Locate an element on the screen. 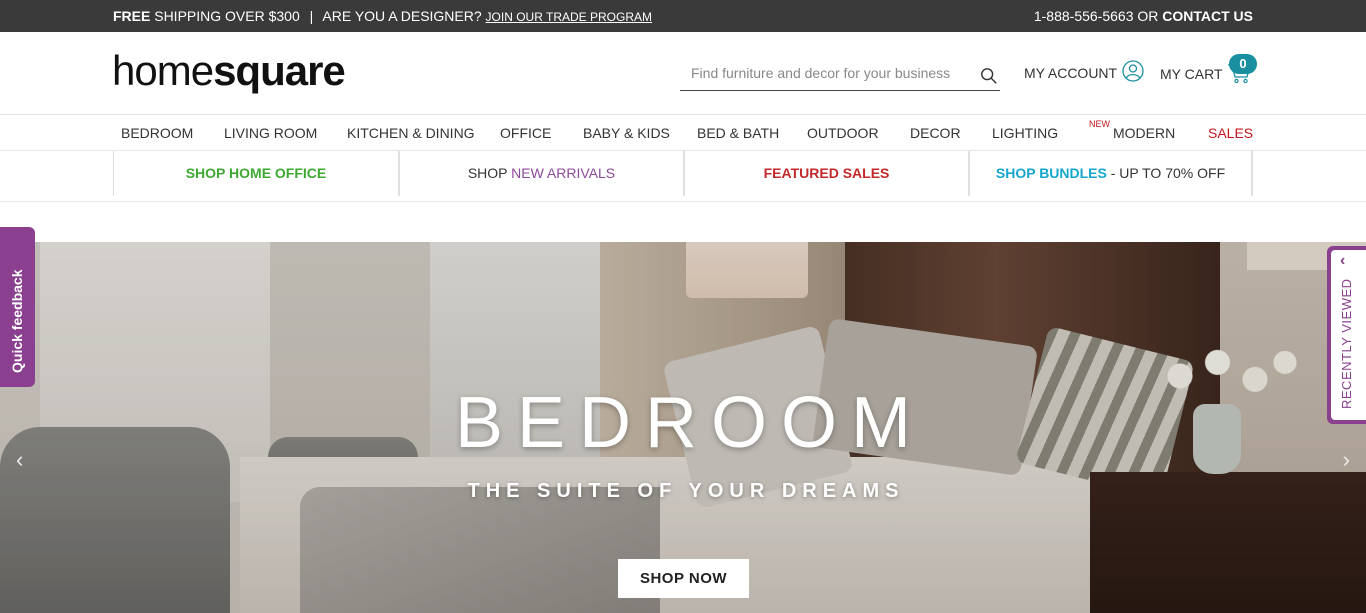 The height and width of the screenshot is (613, 1366). prev-slide-icon: ‹ is located at coordinates (19, 460).